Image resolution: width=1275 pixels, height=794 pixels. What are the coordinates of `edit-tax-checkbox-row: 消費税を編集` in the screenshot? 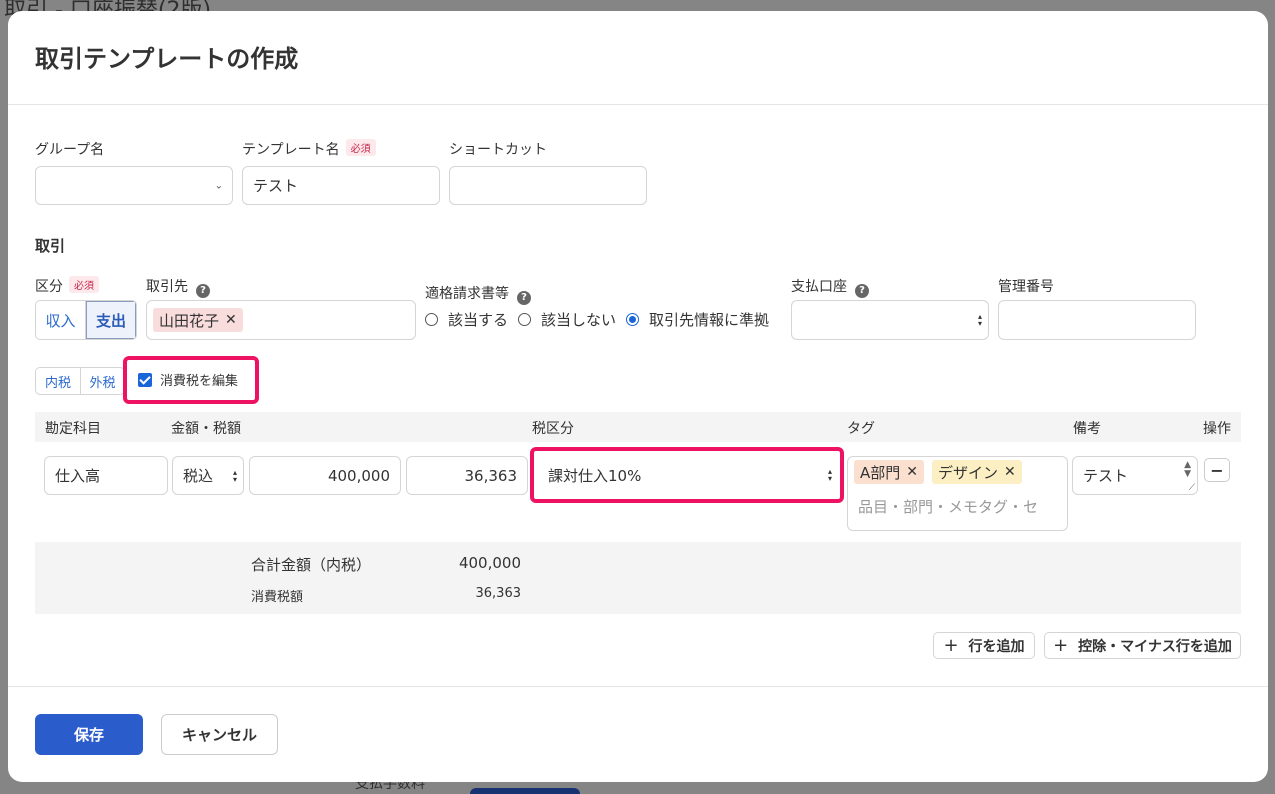 It's located at (188, 379).